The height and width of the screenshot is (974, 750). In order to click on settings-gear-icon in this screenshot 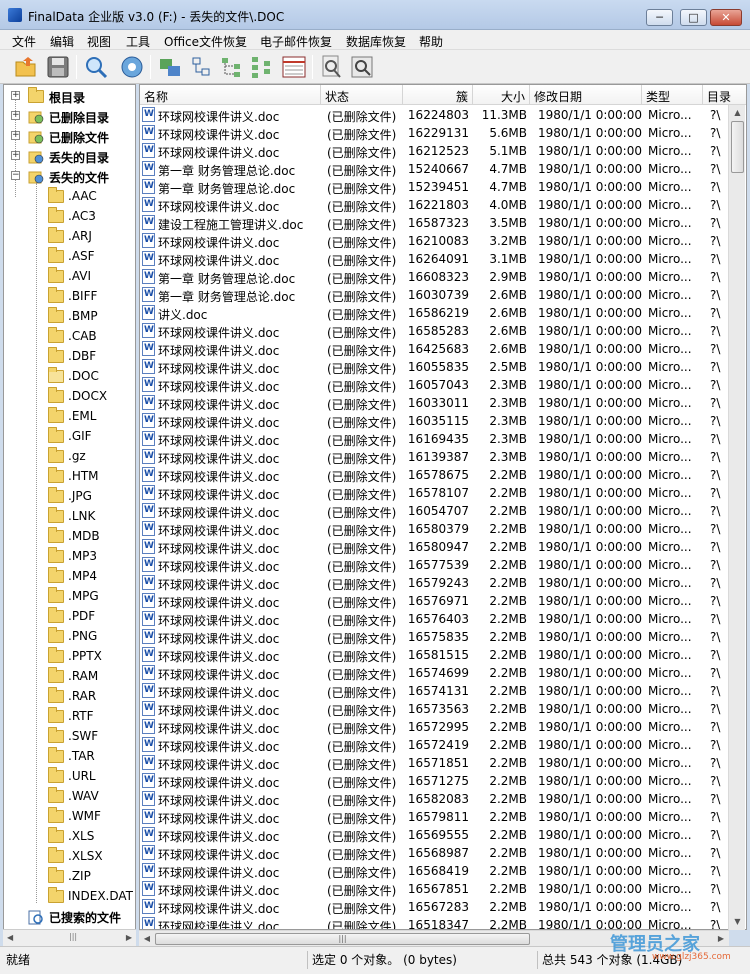, I will do `click(132, 67)`.